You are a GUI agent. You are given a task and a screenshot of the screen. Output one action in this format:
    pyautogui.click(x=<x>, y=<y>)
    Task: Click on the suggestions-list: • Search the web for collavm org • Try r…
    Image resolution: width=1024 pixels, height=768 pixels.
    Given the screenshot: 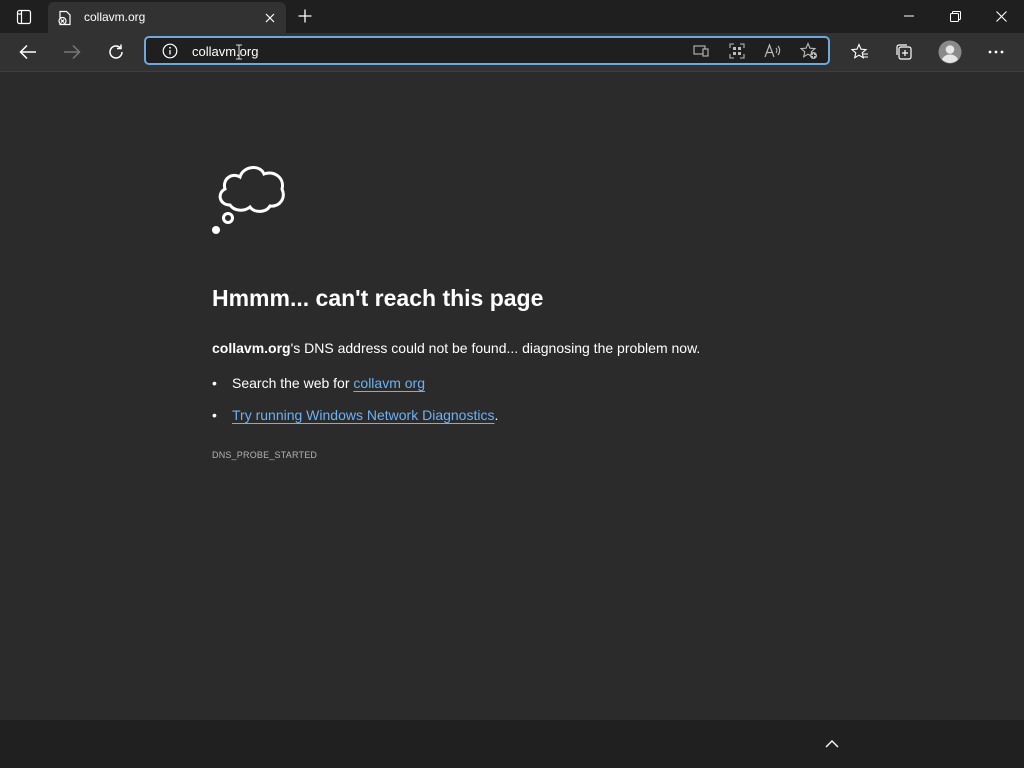 What is the action you would take?
    pyautogui.click(x=355, y=406)
    